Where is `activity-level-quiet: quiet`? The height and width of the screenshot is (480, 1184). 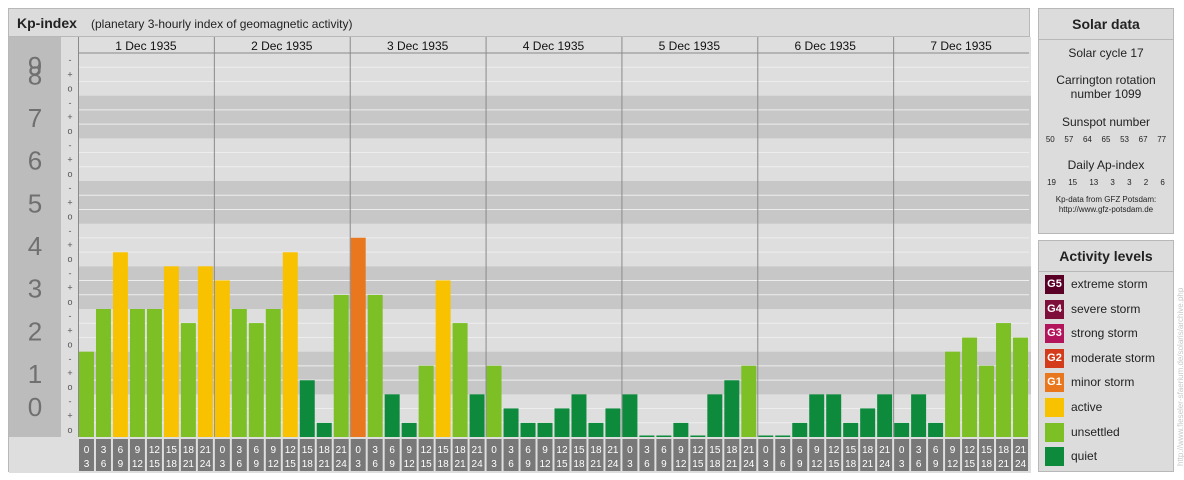
activity-level-quiet: quiet is located at coordinates (1108, 457).